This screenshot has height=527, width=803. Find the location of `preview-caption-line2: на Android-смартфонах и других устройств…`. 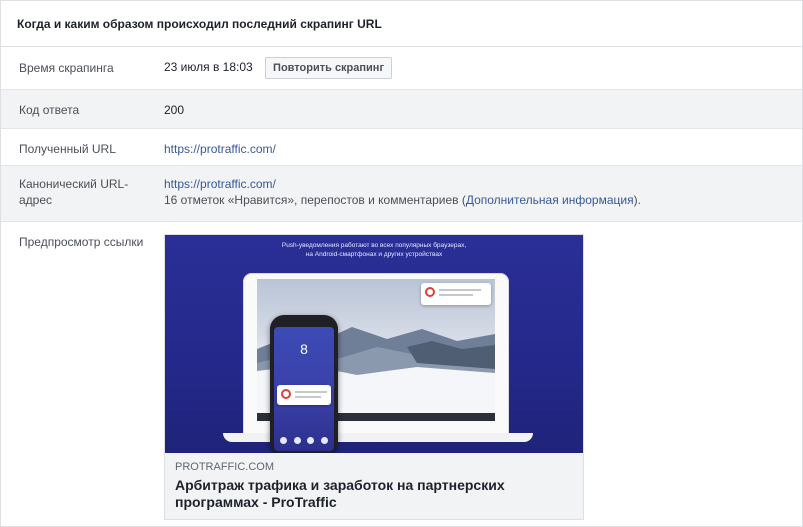

preview-caption-line2: на Android-смартфонах и других устройств… is located at coordinates (374, 254).